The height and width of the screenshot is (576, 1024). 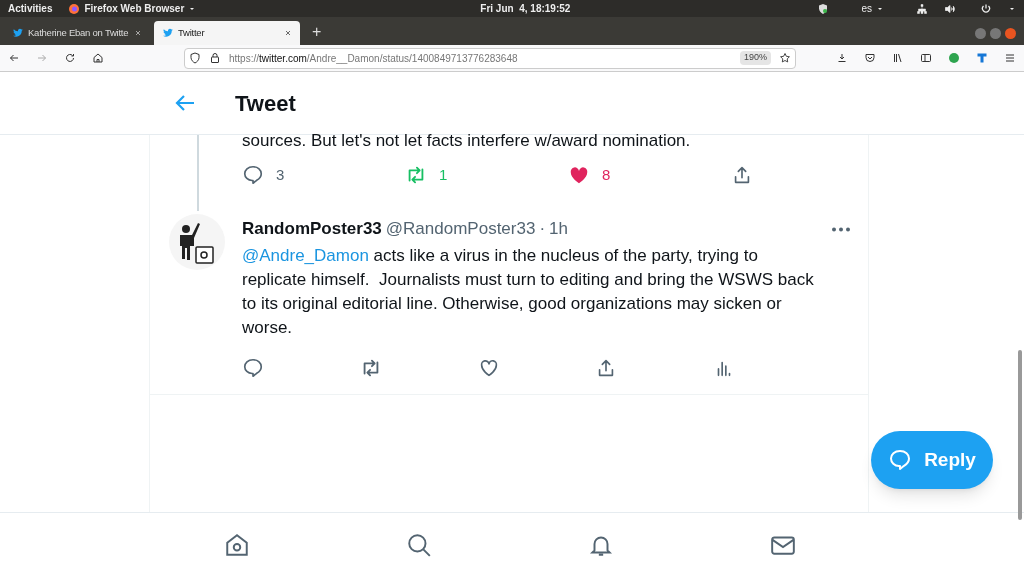 What do you see at coordinates (443, 174) in the screenshot?
I see `count: 1` at bounding box center [443, 174].